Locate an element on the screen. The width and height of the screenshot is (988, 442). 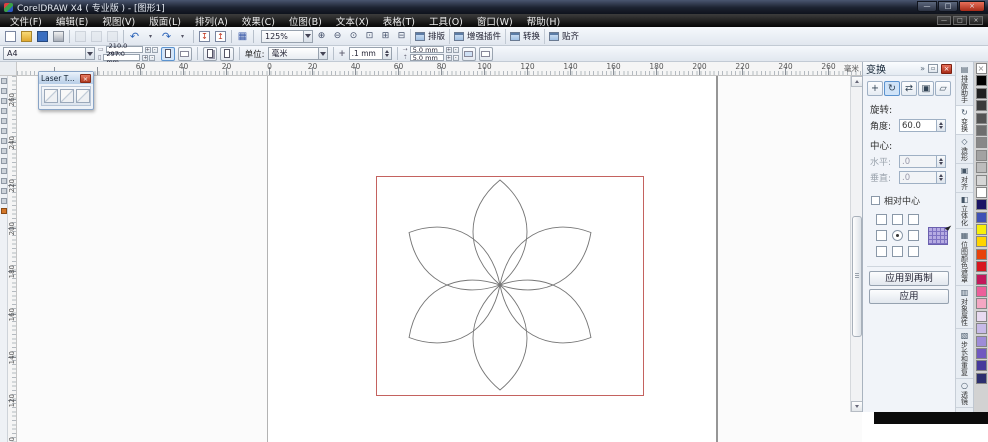
laser-tool-2-icon is located at coordinates (67, 96).